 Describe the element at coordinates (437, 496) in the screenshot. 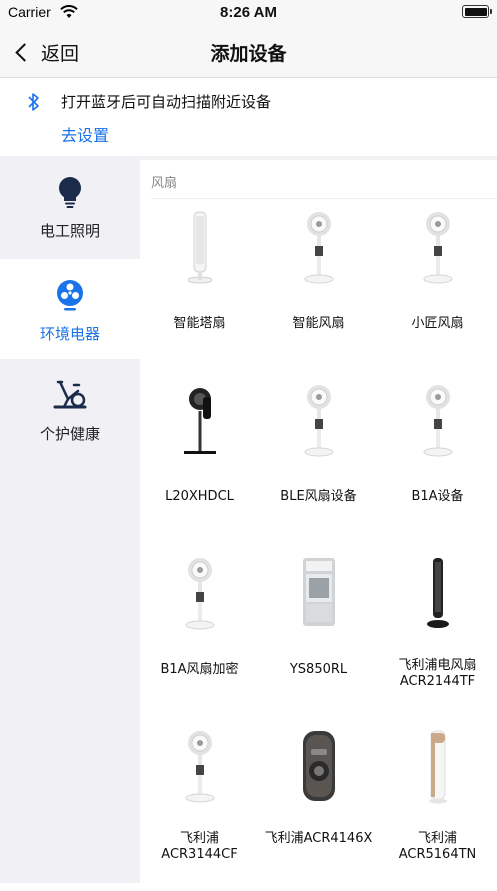

I see `device-name: B1A设备` at that location.